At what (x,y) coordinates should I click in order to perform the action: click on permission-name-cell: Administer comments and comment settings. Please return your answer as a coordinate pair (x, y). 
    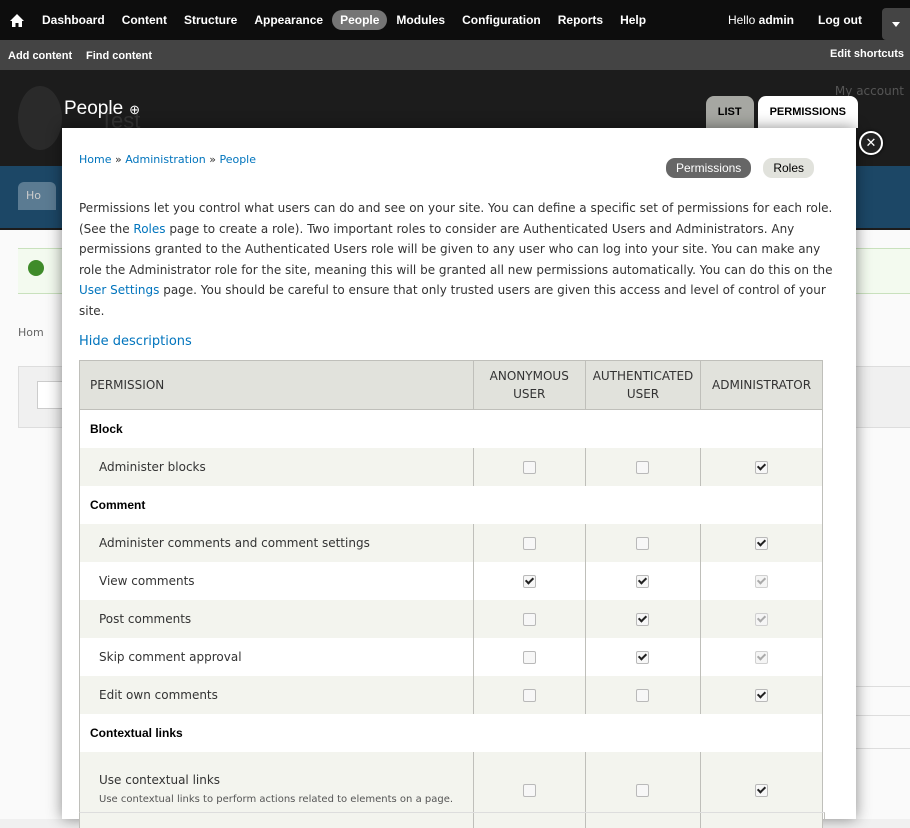
    Looking at the image, I should click on (277, 543).